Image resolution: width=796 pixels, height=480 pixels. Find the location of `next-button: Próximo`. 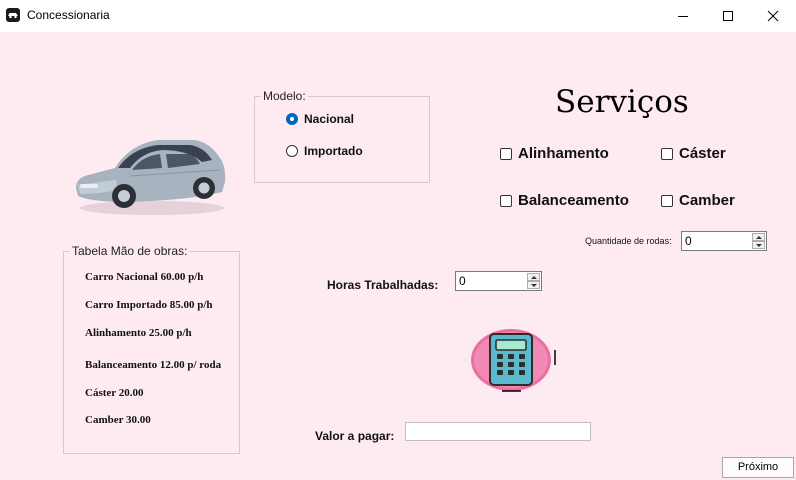

next-button: Próximo is located at coordinates (758, 467).